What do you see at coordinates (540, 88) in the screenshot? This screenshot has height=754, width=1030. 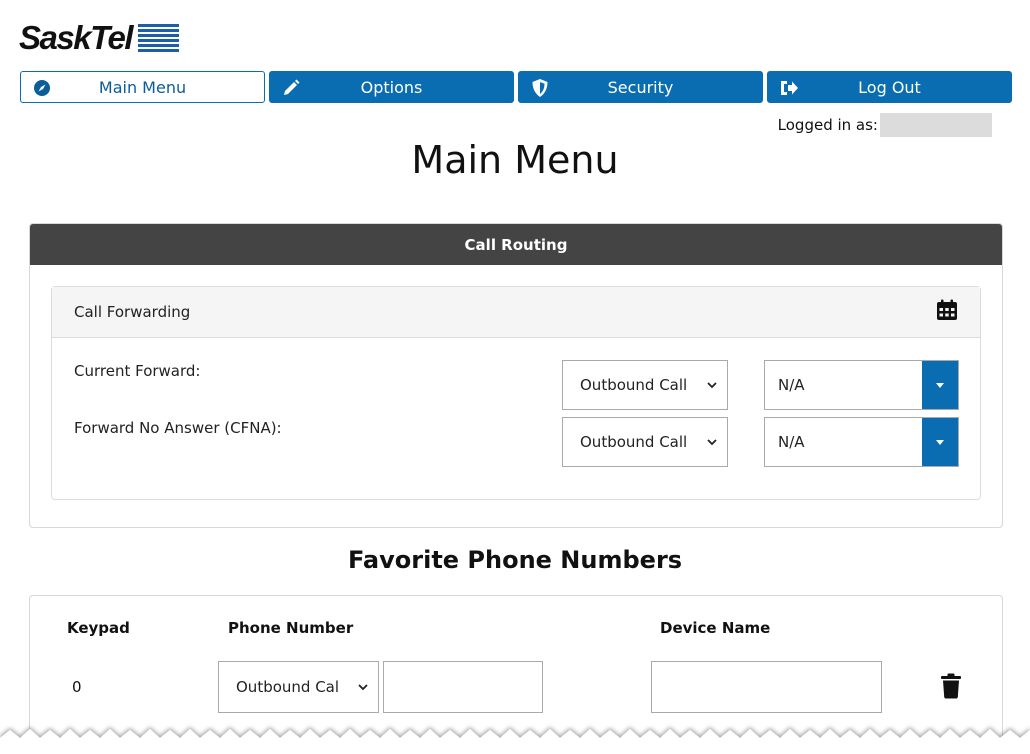 I see `shield-icon` at bounding box center [540, 88].